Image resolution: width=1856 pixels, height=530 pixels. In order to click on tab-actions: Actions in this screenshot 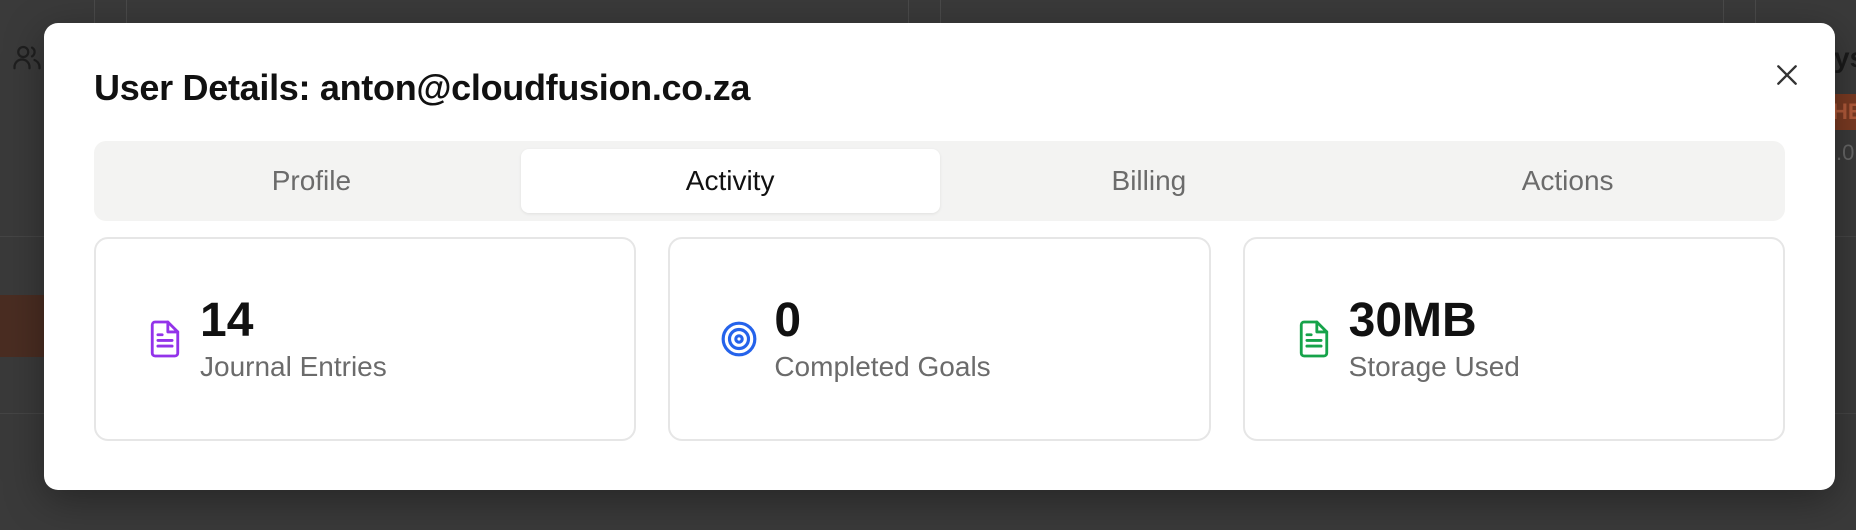, I will do `click(1567, 181)`.